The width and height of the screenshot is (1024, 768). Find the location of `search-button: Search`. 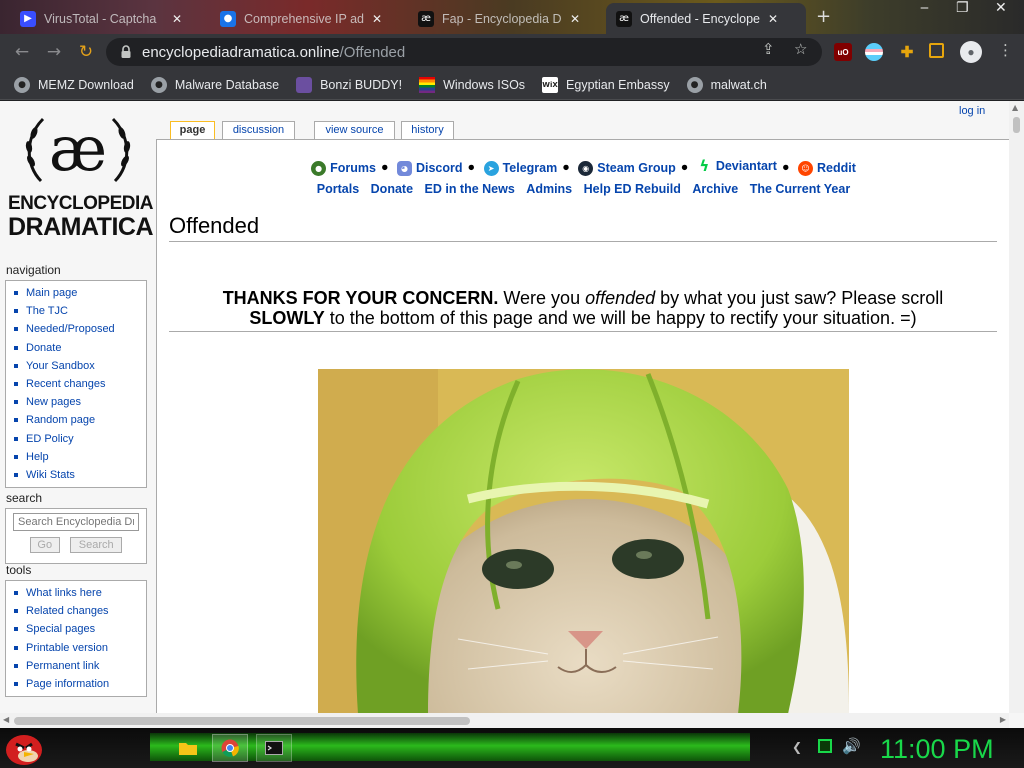

search-button: Search is located at coordinates (96, 545).